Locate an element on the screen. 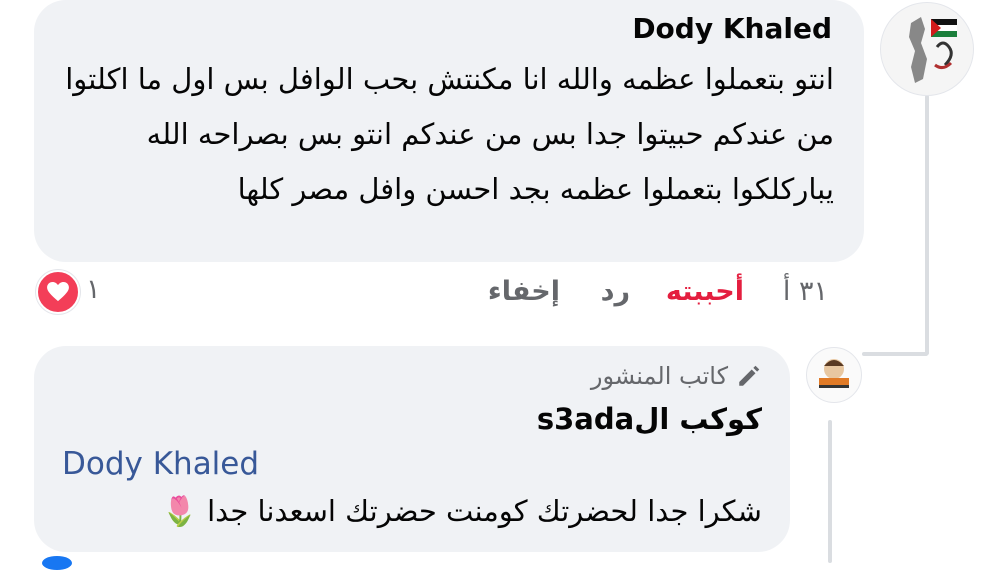  reply-action: رد is located at coordinates (615, 291).